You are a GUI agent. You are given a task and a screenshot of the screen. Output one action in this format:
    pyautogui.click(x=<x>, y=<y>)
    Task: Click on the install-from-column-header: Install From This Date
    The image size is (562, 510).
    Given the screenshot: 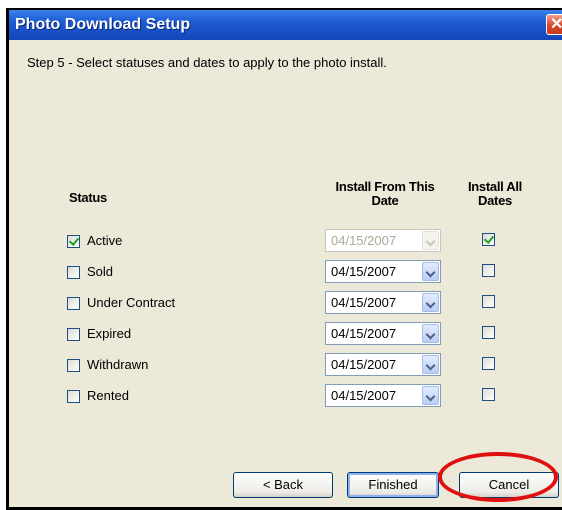 What is the action you would take?
    pyautogui.click(x=385, y=193)
    